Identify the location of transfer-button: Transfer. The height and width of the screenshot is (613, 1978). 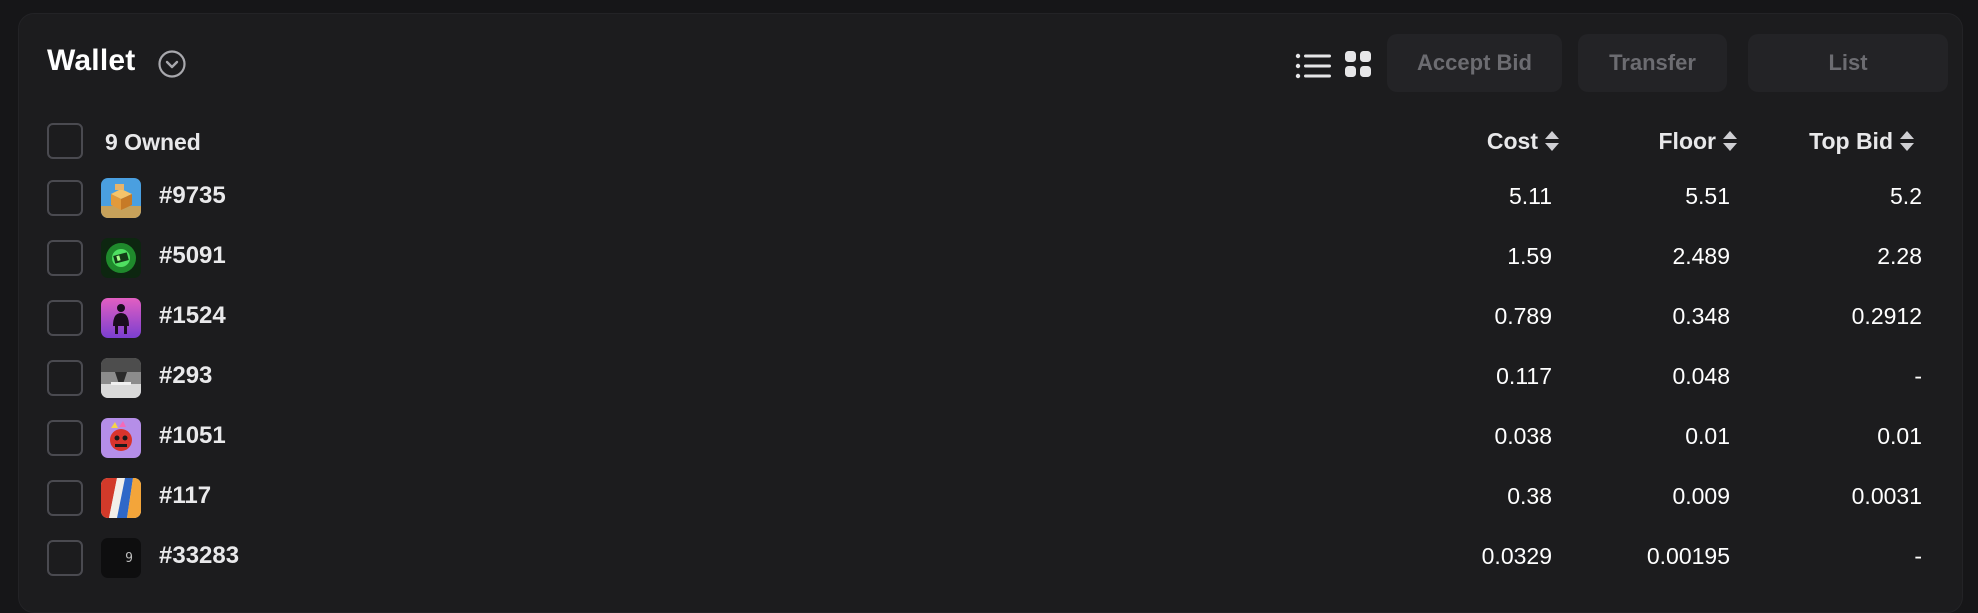
(1652, 63).